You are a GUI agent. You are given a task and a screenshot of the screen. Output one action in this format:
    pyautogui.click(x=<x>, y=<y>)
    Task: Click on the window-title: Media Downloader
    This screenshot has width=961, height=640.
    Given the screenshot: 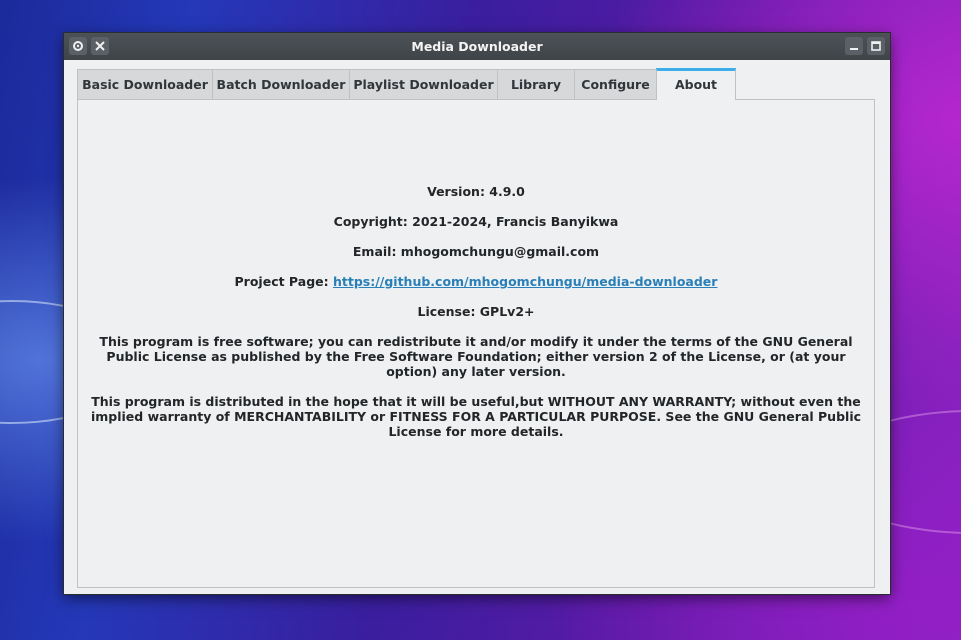 What is the action you would take?
    pyautogui.click(x=477, y=46)
    